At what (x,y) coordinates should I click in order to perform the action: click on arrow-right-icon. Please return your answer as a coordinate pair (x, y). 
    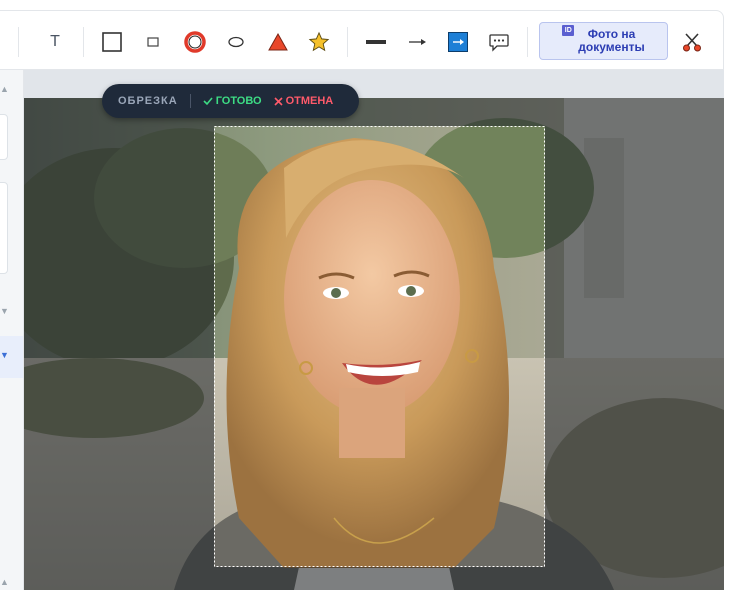
    Looking at the image, I should click on (417, 42).